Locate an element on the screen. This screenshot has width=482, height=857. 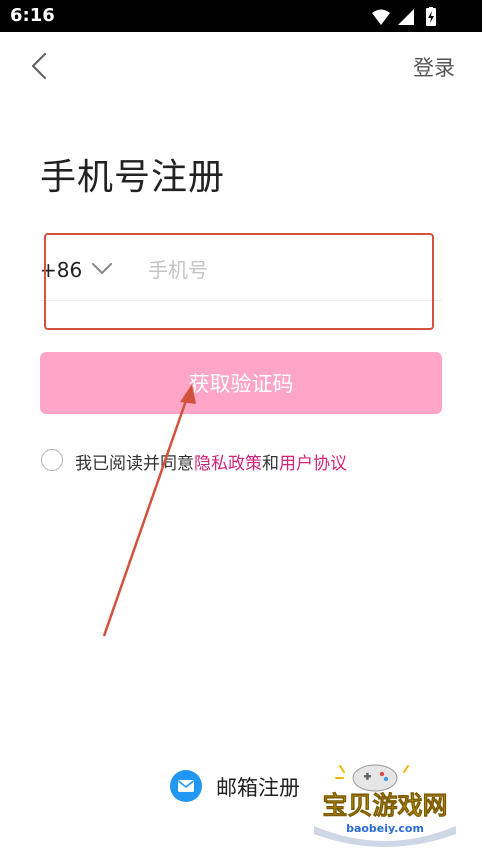
watermark-title: 宝贝游戏网 is located at coordinates (384, 805).